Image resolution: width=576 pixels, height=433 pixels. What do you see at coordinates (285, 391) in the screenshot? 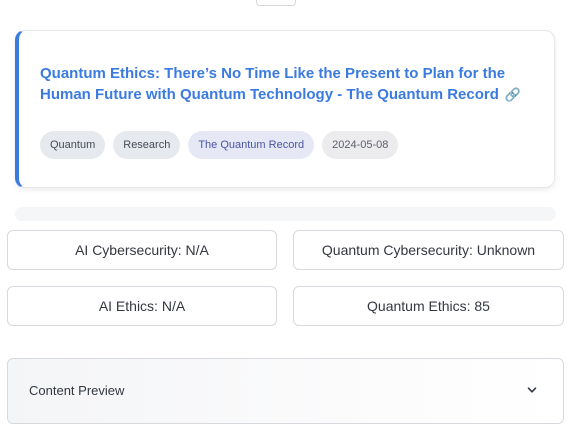
I see `content-preview-expander: Content Preview` at bounding box center [285, 391].